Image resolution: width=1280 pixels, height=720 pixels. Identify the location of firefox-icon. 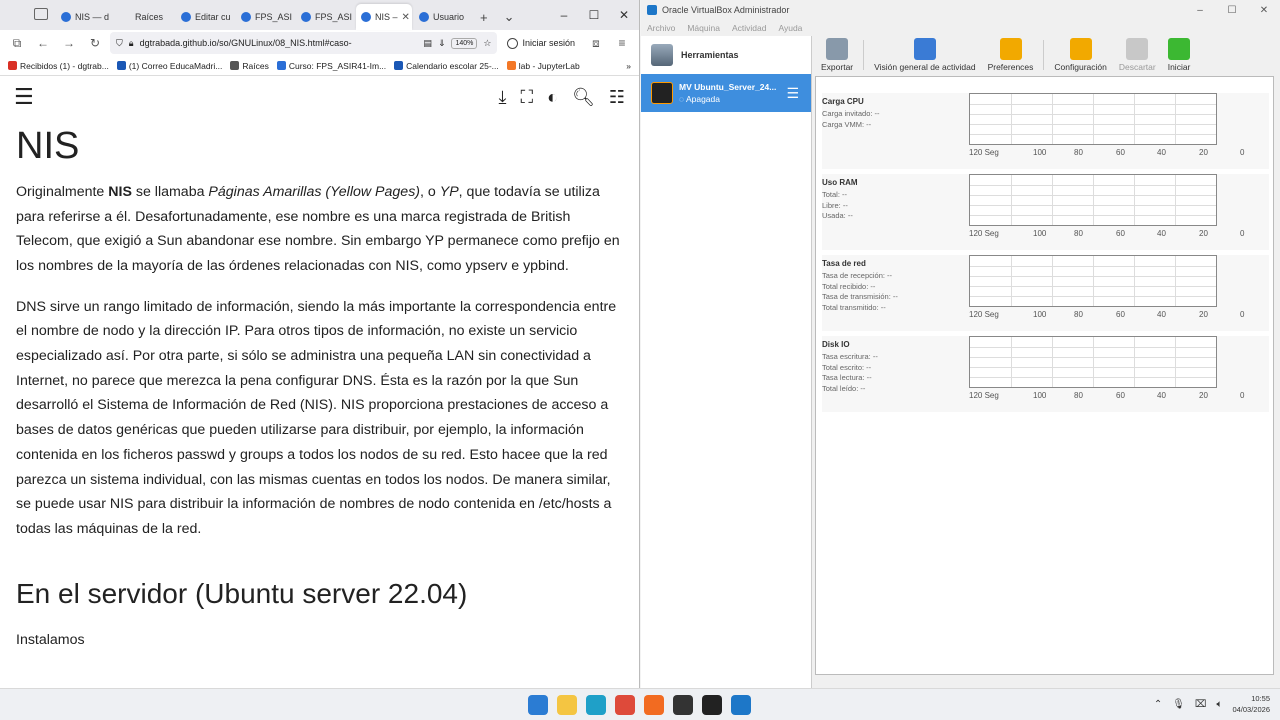
(654, 705).